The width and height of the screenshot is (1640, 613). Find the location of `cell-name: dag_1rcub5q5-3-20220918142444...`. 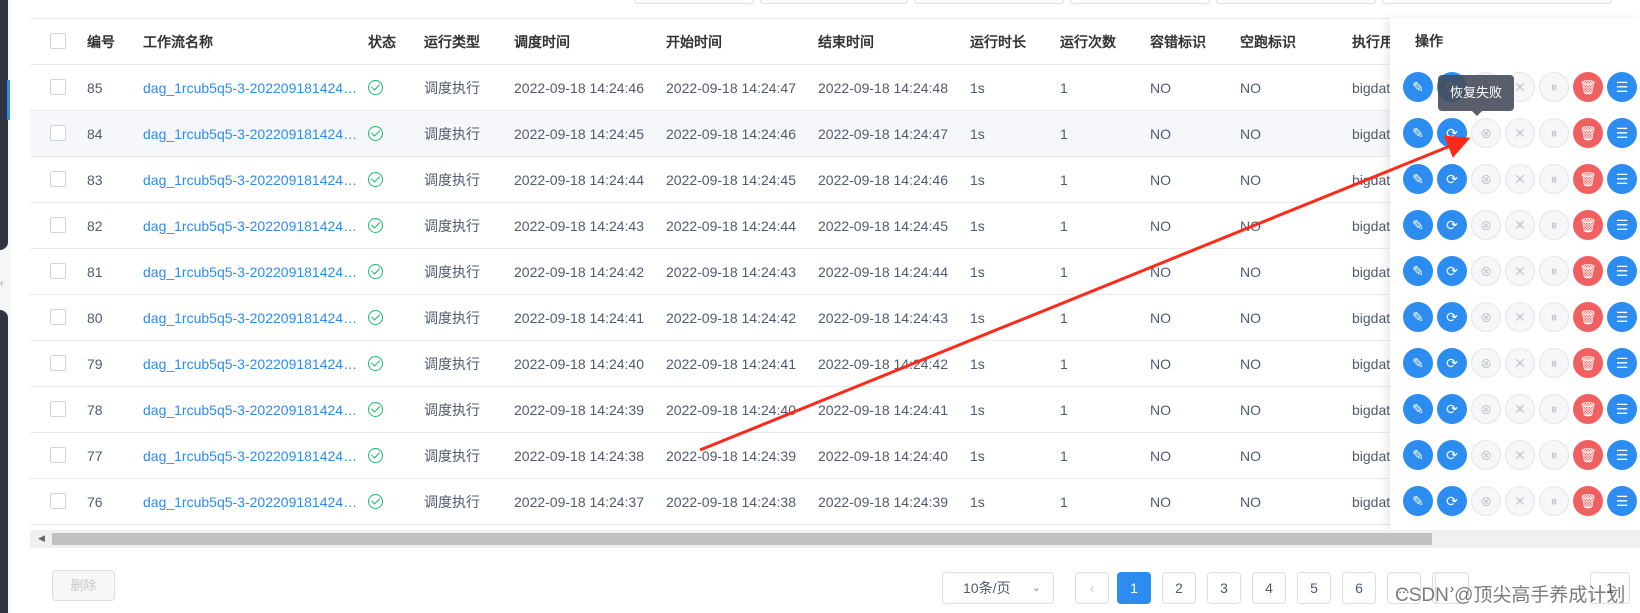

cell-name: dag_1rcub5q5-3-20220918142444... is located at coordinates (253, 180).